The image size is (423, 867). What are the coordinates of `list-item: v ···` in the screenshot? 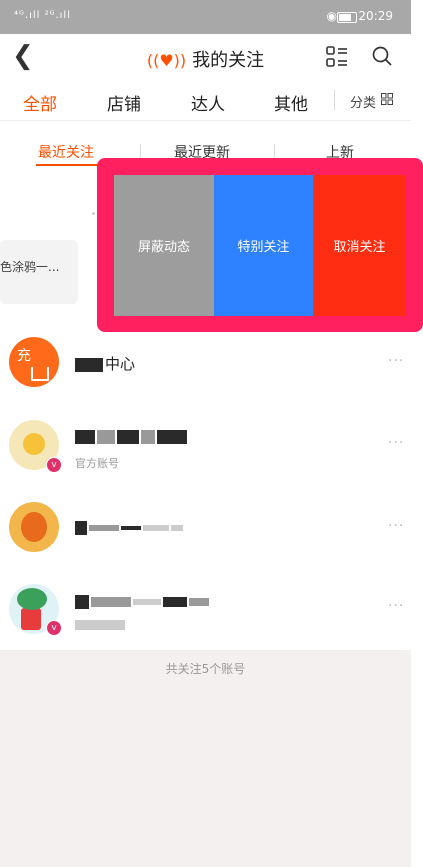 It's located at (205, 608).